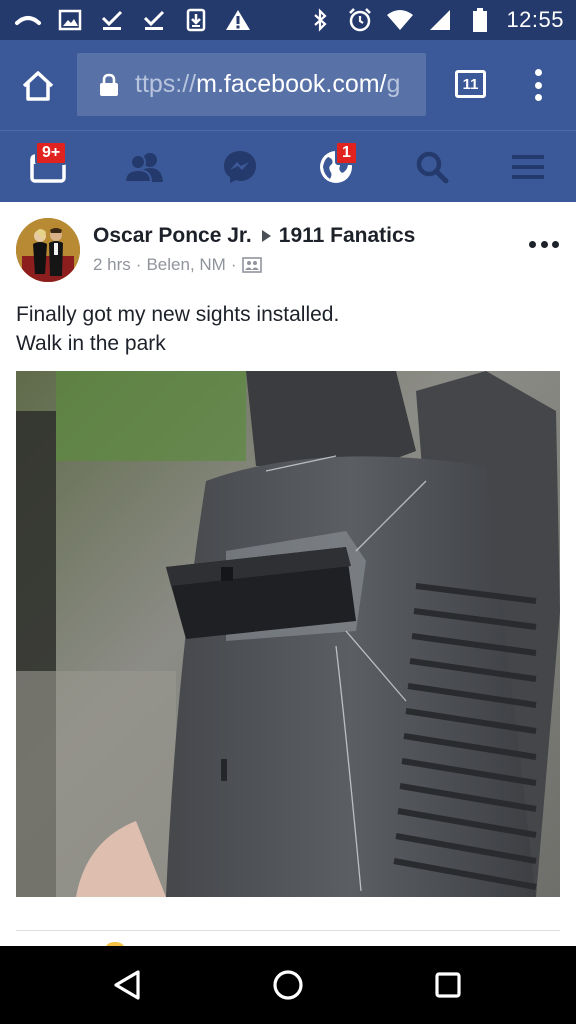 The height and width of the screenshot is (1024, 576). I want to click on battery-icon, so click(480, 20).